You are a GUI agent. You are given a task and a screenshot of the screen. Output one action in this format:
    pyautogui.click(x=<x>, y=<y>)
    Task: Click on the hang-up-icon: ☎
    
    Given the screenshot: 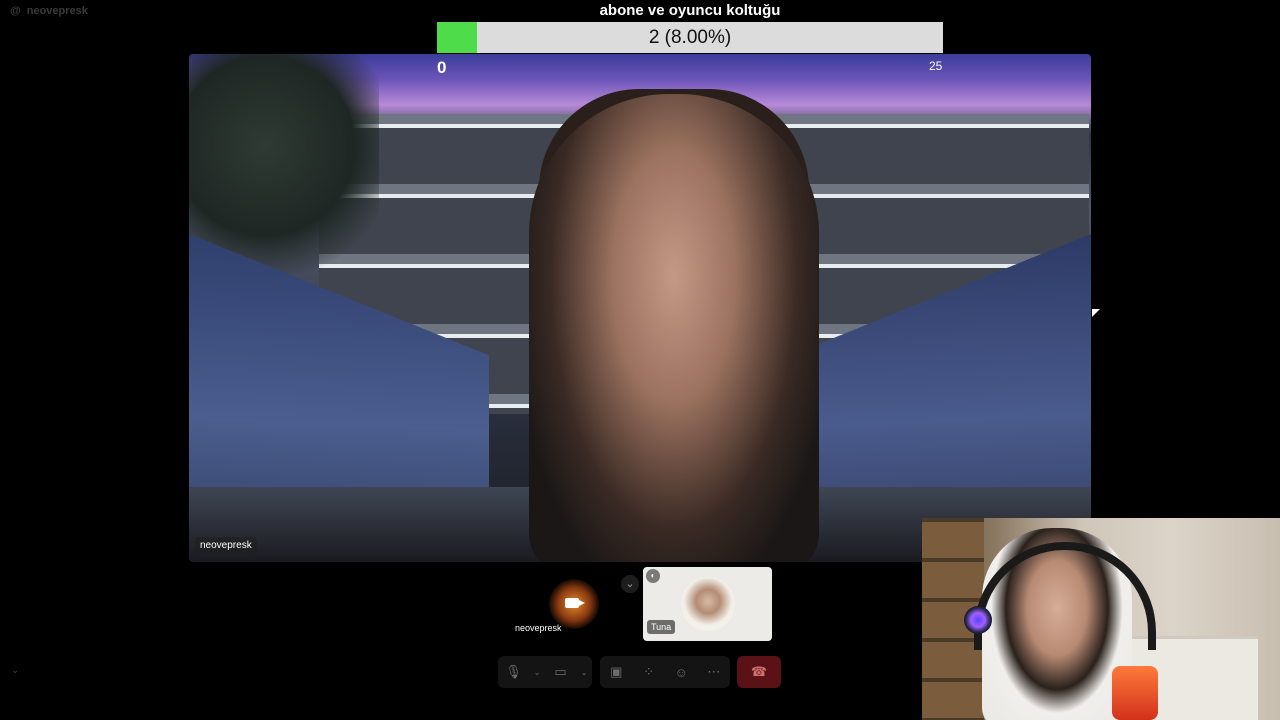 What is the action you would take?
    pyautogui.click(x=759, y=671)
    